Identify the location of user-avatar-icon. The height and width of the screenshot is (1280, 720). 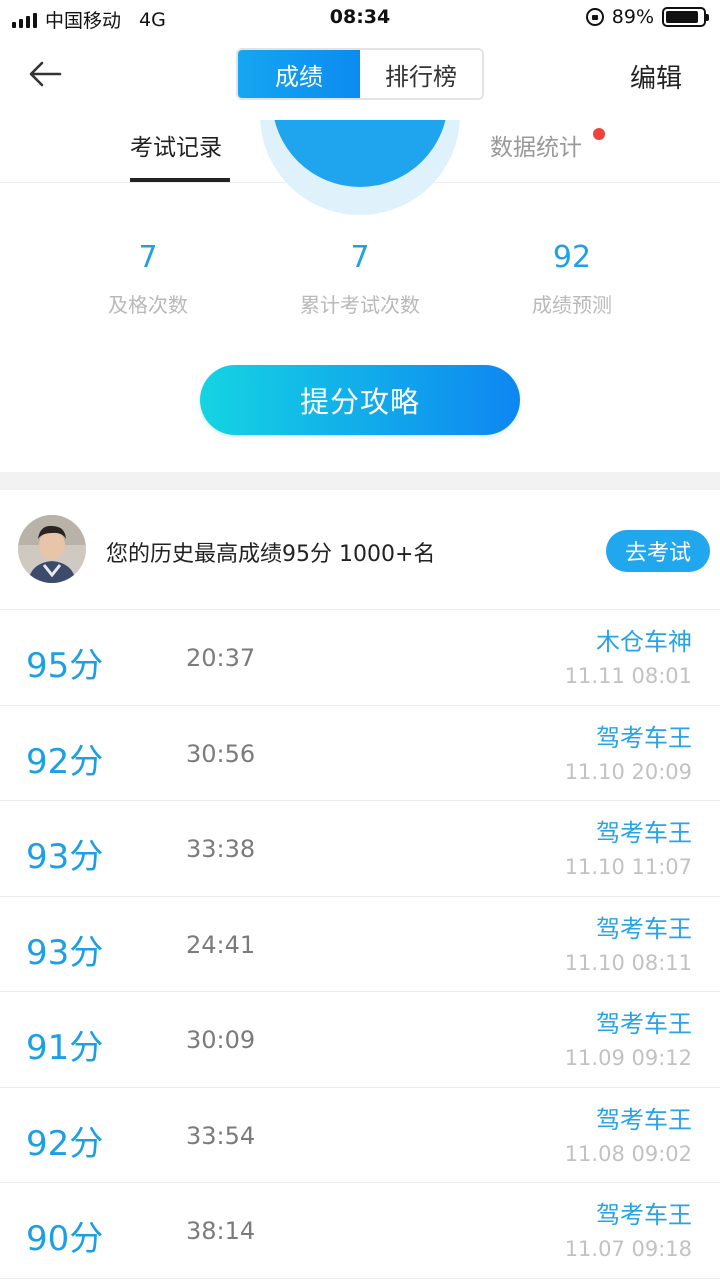
(52, 549).